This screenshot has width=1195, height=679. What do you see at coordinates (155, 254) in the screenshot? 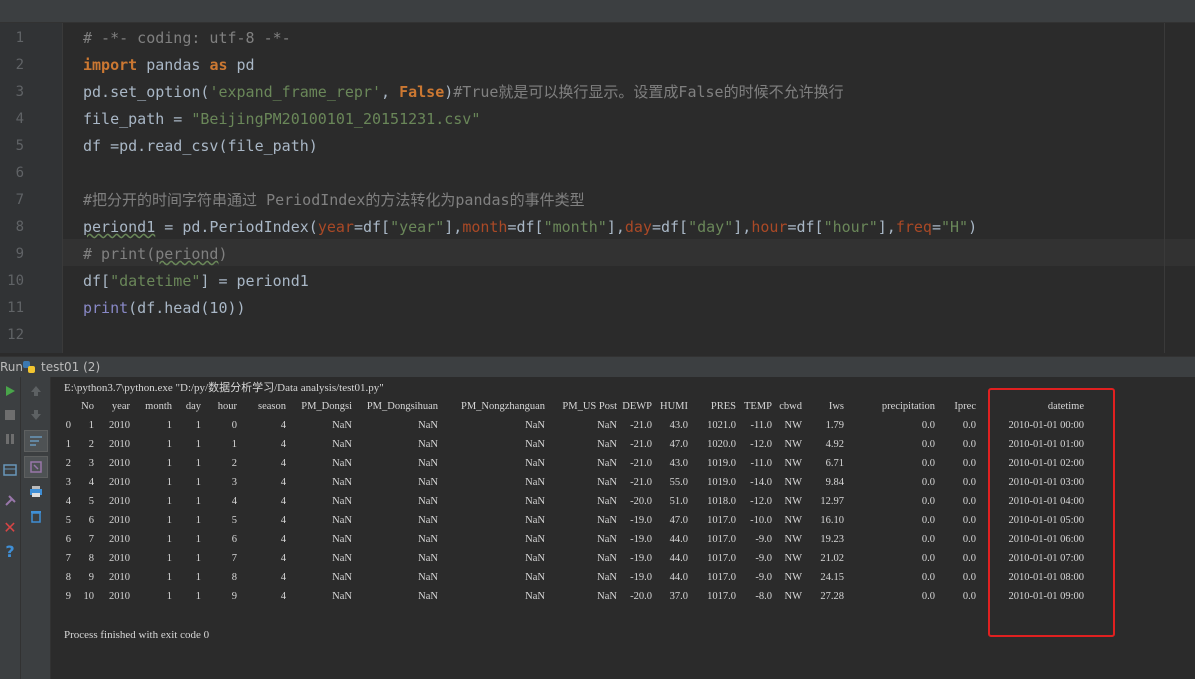
I see `code-line-9: # print(periond)` at bounding box center [155, 254].